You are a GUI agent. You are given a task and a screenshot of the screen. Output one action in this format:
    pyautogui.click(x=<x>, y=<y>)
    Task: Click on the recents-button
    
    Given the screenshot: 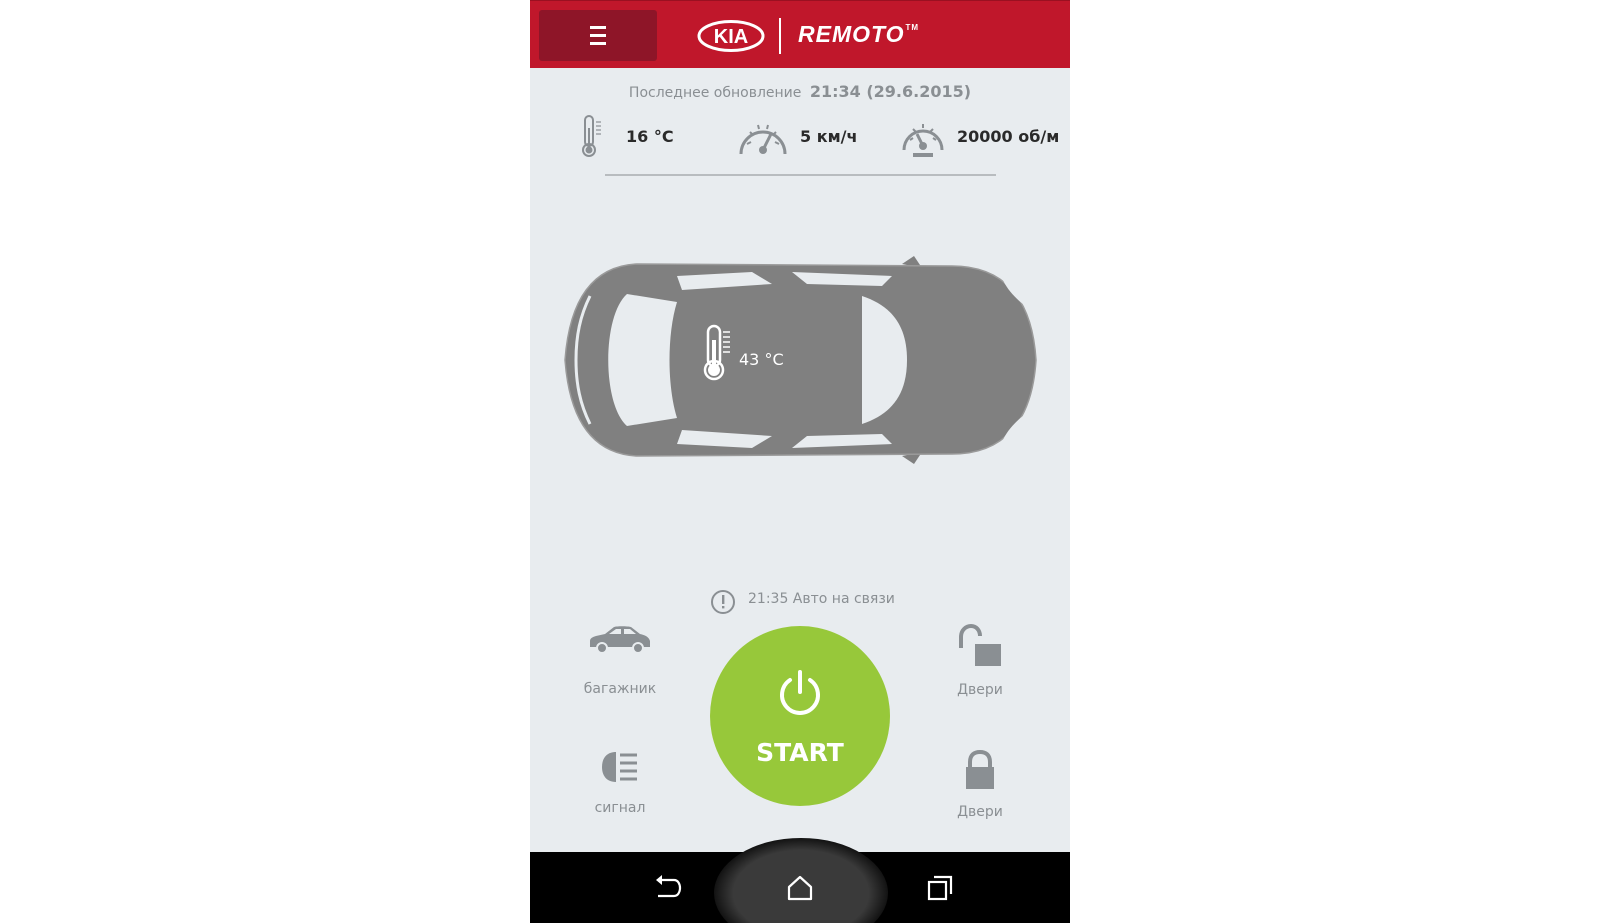 What is the action you would take?
    pyautogui.click(x=940, y=887)
    